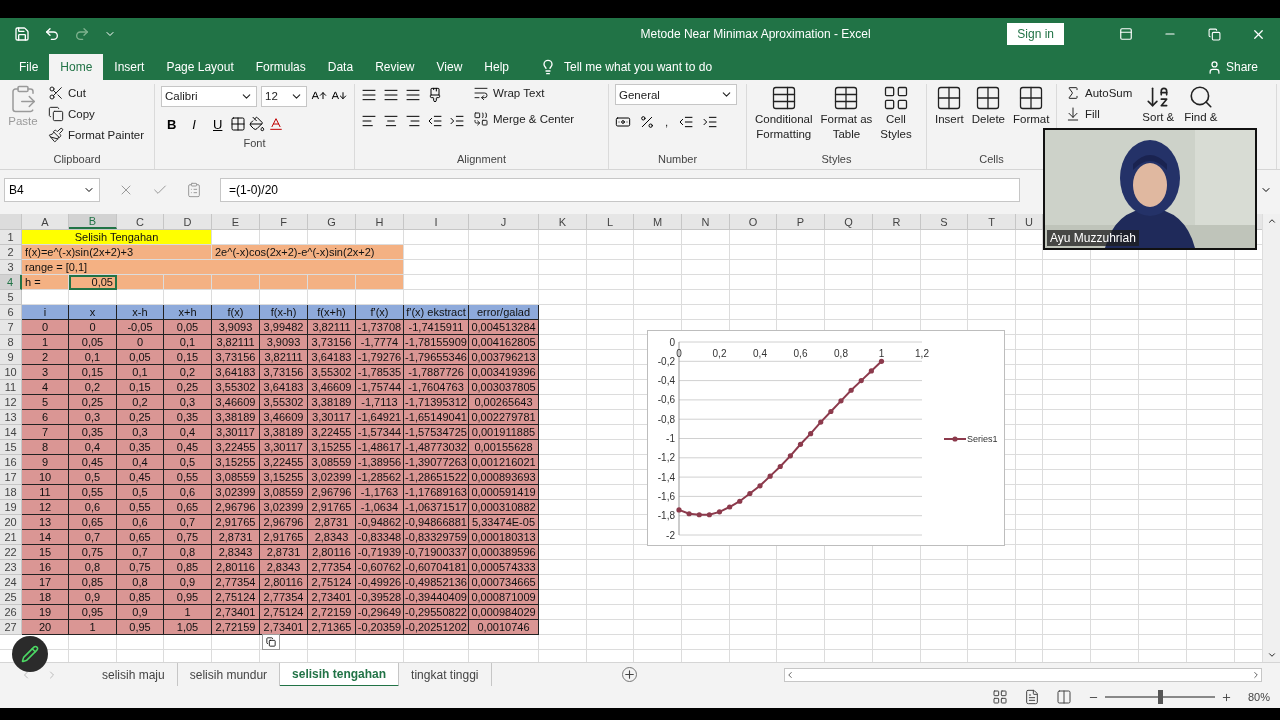 Image resolution: width=1280 pixels, height=720 pixels. What do you see at coordinates (1201, 104) in the screenshot?
I see `editing-button: Find &` at bounding box center [1201, 104].